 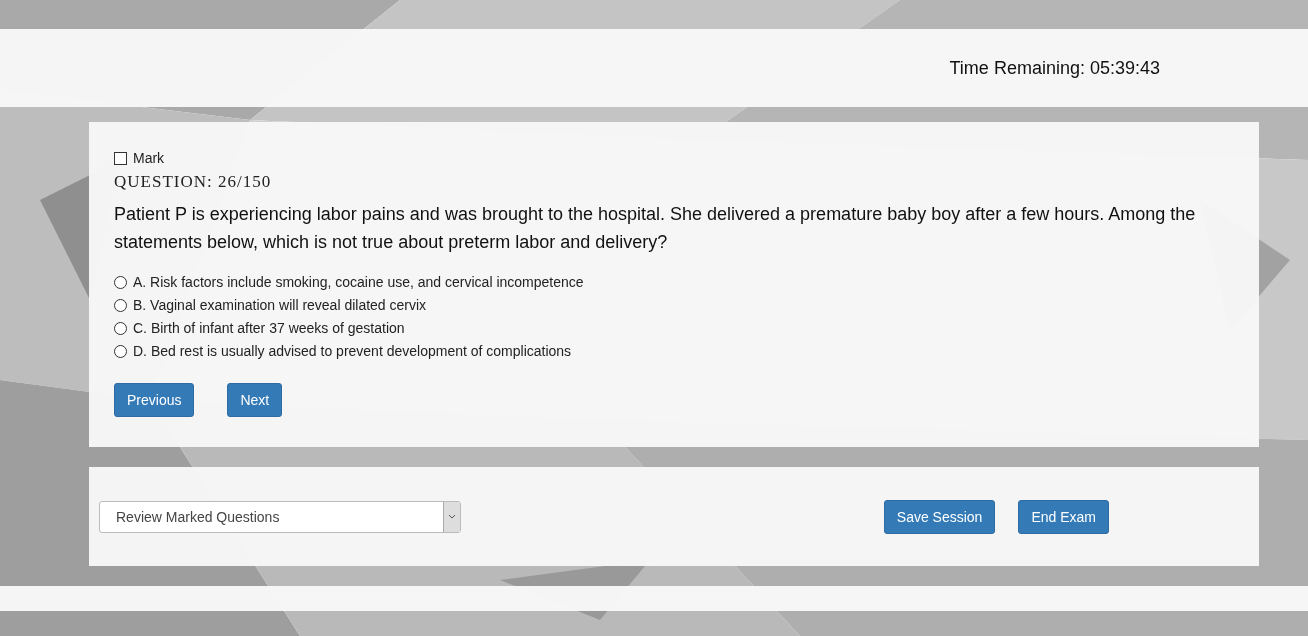 I want to click on answer-option: B. Vaginal examination will reveal dilated cervix, so click(x=280, y=305).